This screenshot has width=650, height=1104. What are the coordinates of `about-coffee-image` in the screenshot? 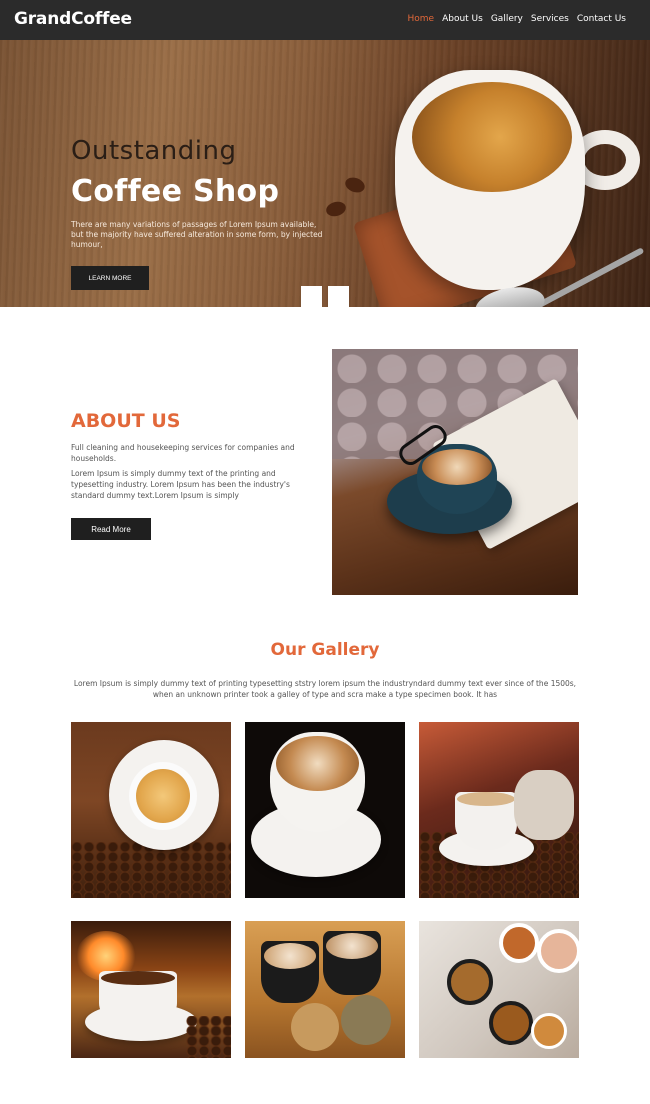 It's located at (455, 472).